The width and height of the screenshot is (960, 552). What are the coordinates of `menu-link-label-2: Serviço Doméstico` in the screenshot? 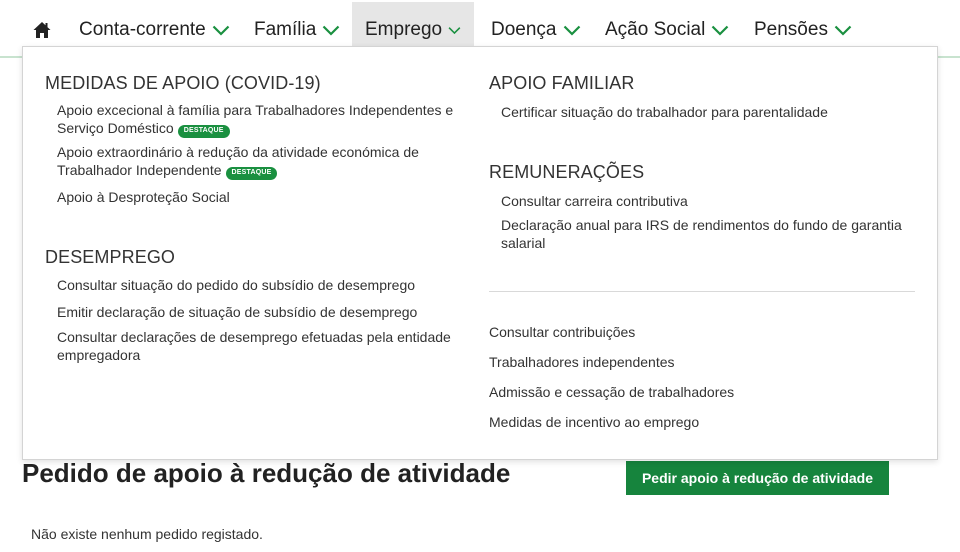 It's located at (115, 128).